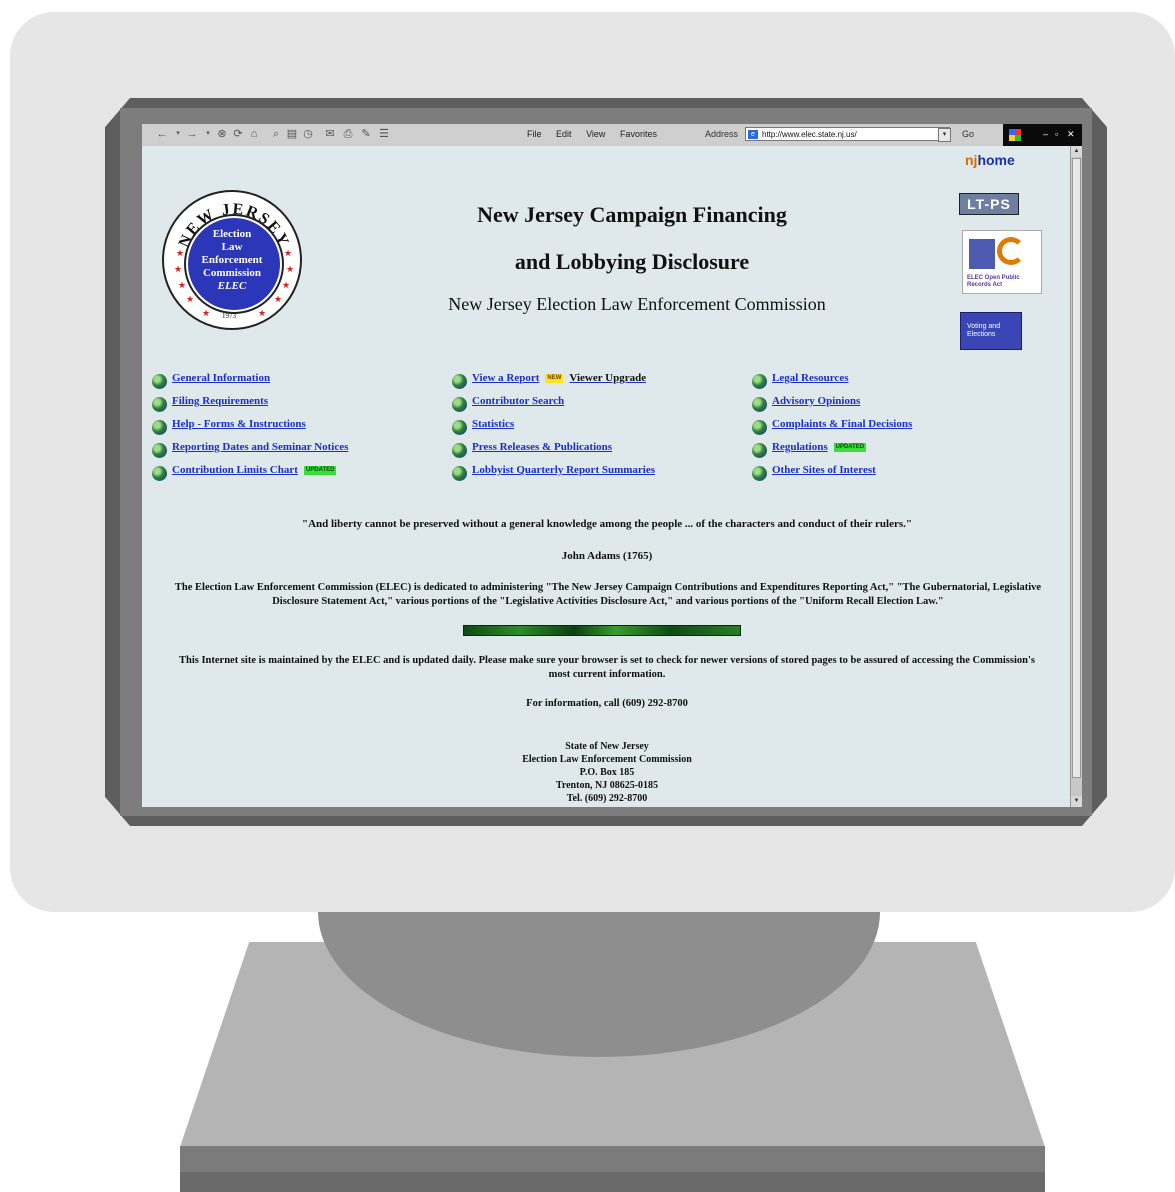  Describe the element at coordinates (493, 424) in the screenshot. I see `link-statistics: Statistics` at that location.